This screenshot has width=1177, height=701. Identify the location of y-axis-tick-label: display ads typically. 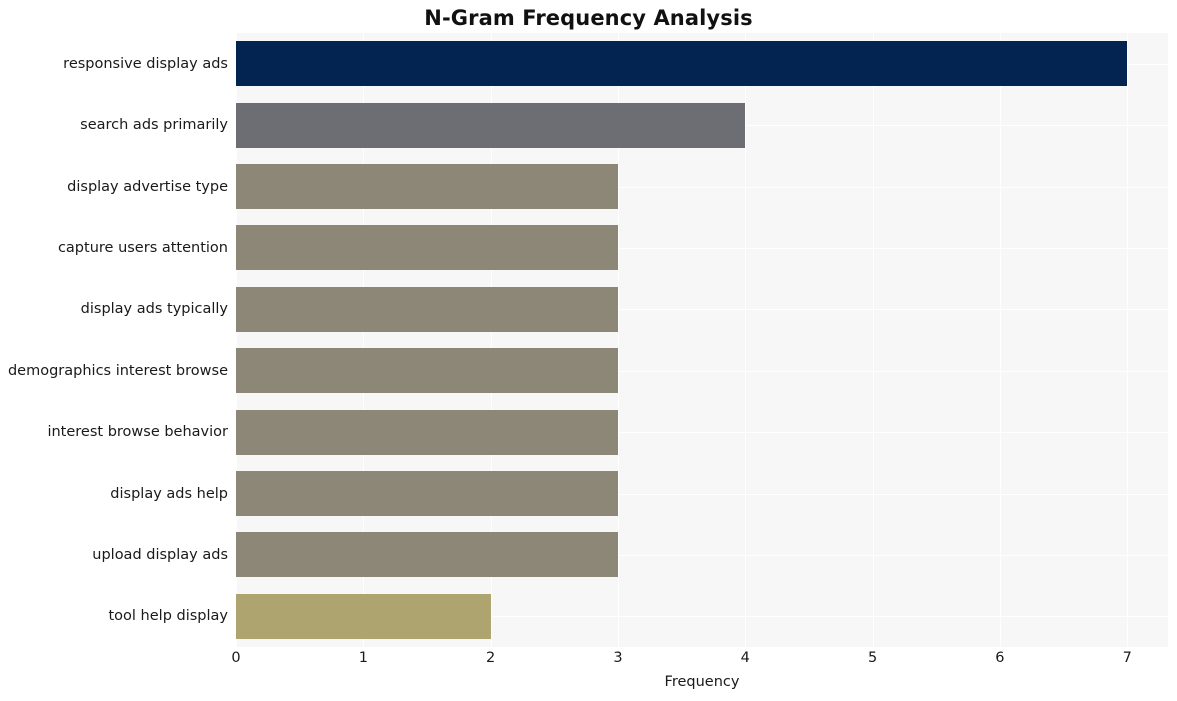
(154, 309).